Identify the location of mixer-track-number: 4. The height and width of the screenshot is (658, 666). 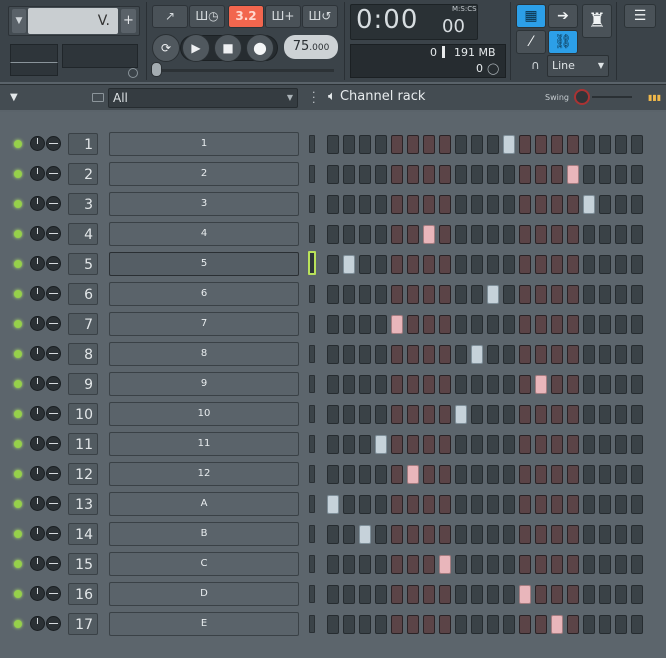
(83, 234).